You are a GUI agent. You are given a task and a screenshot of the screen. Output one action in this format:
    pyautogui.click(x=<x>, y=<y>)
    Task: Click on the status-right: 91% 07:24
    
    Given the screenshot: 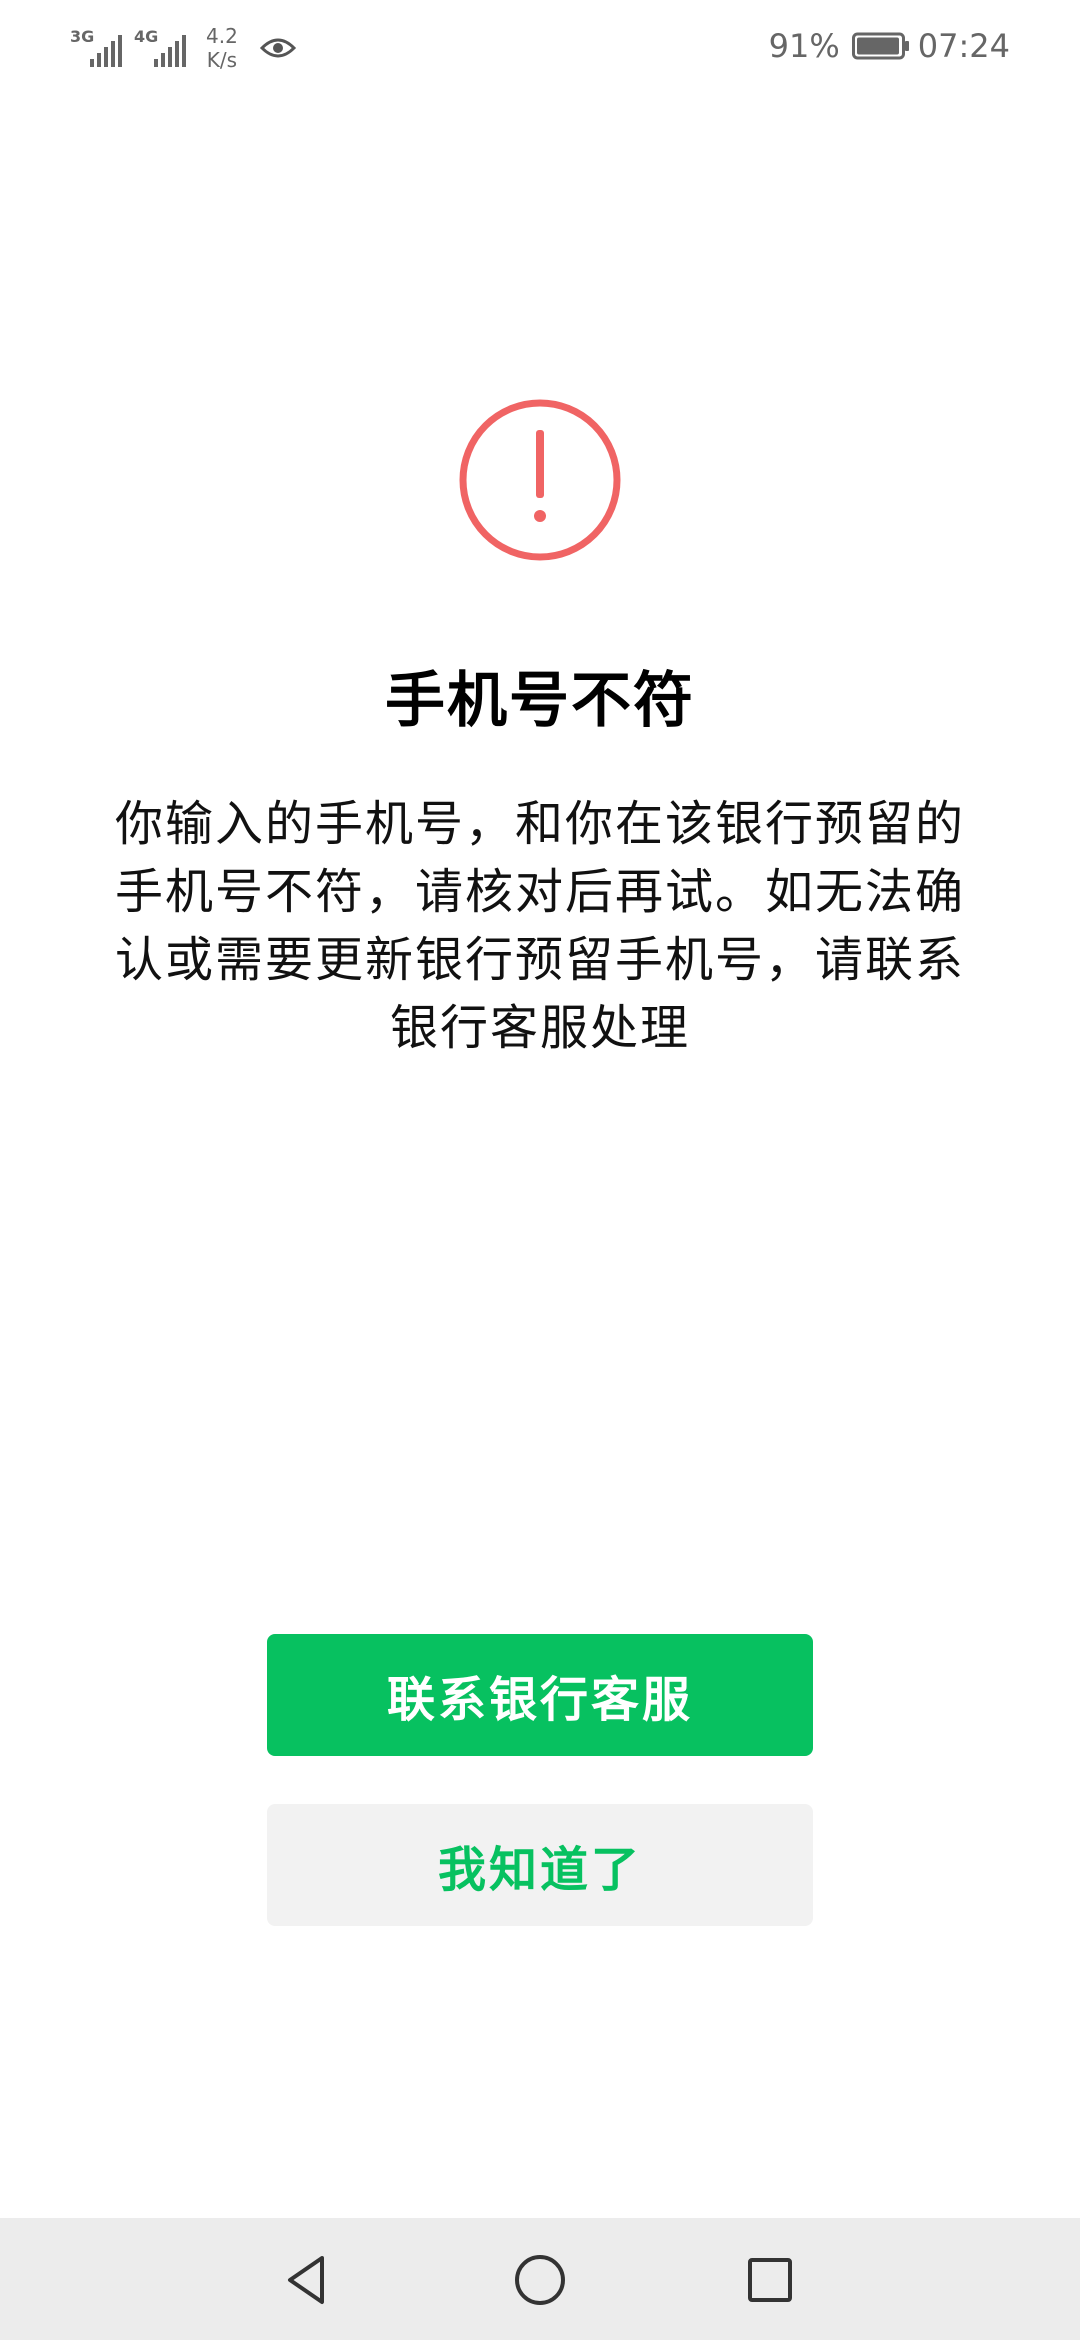 What is the action you would take?
    pyautogui.click(x=889, y=46)
    